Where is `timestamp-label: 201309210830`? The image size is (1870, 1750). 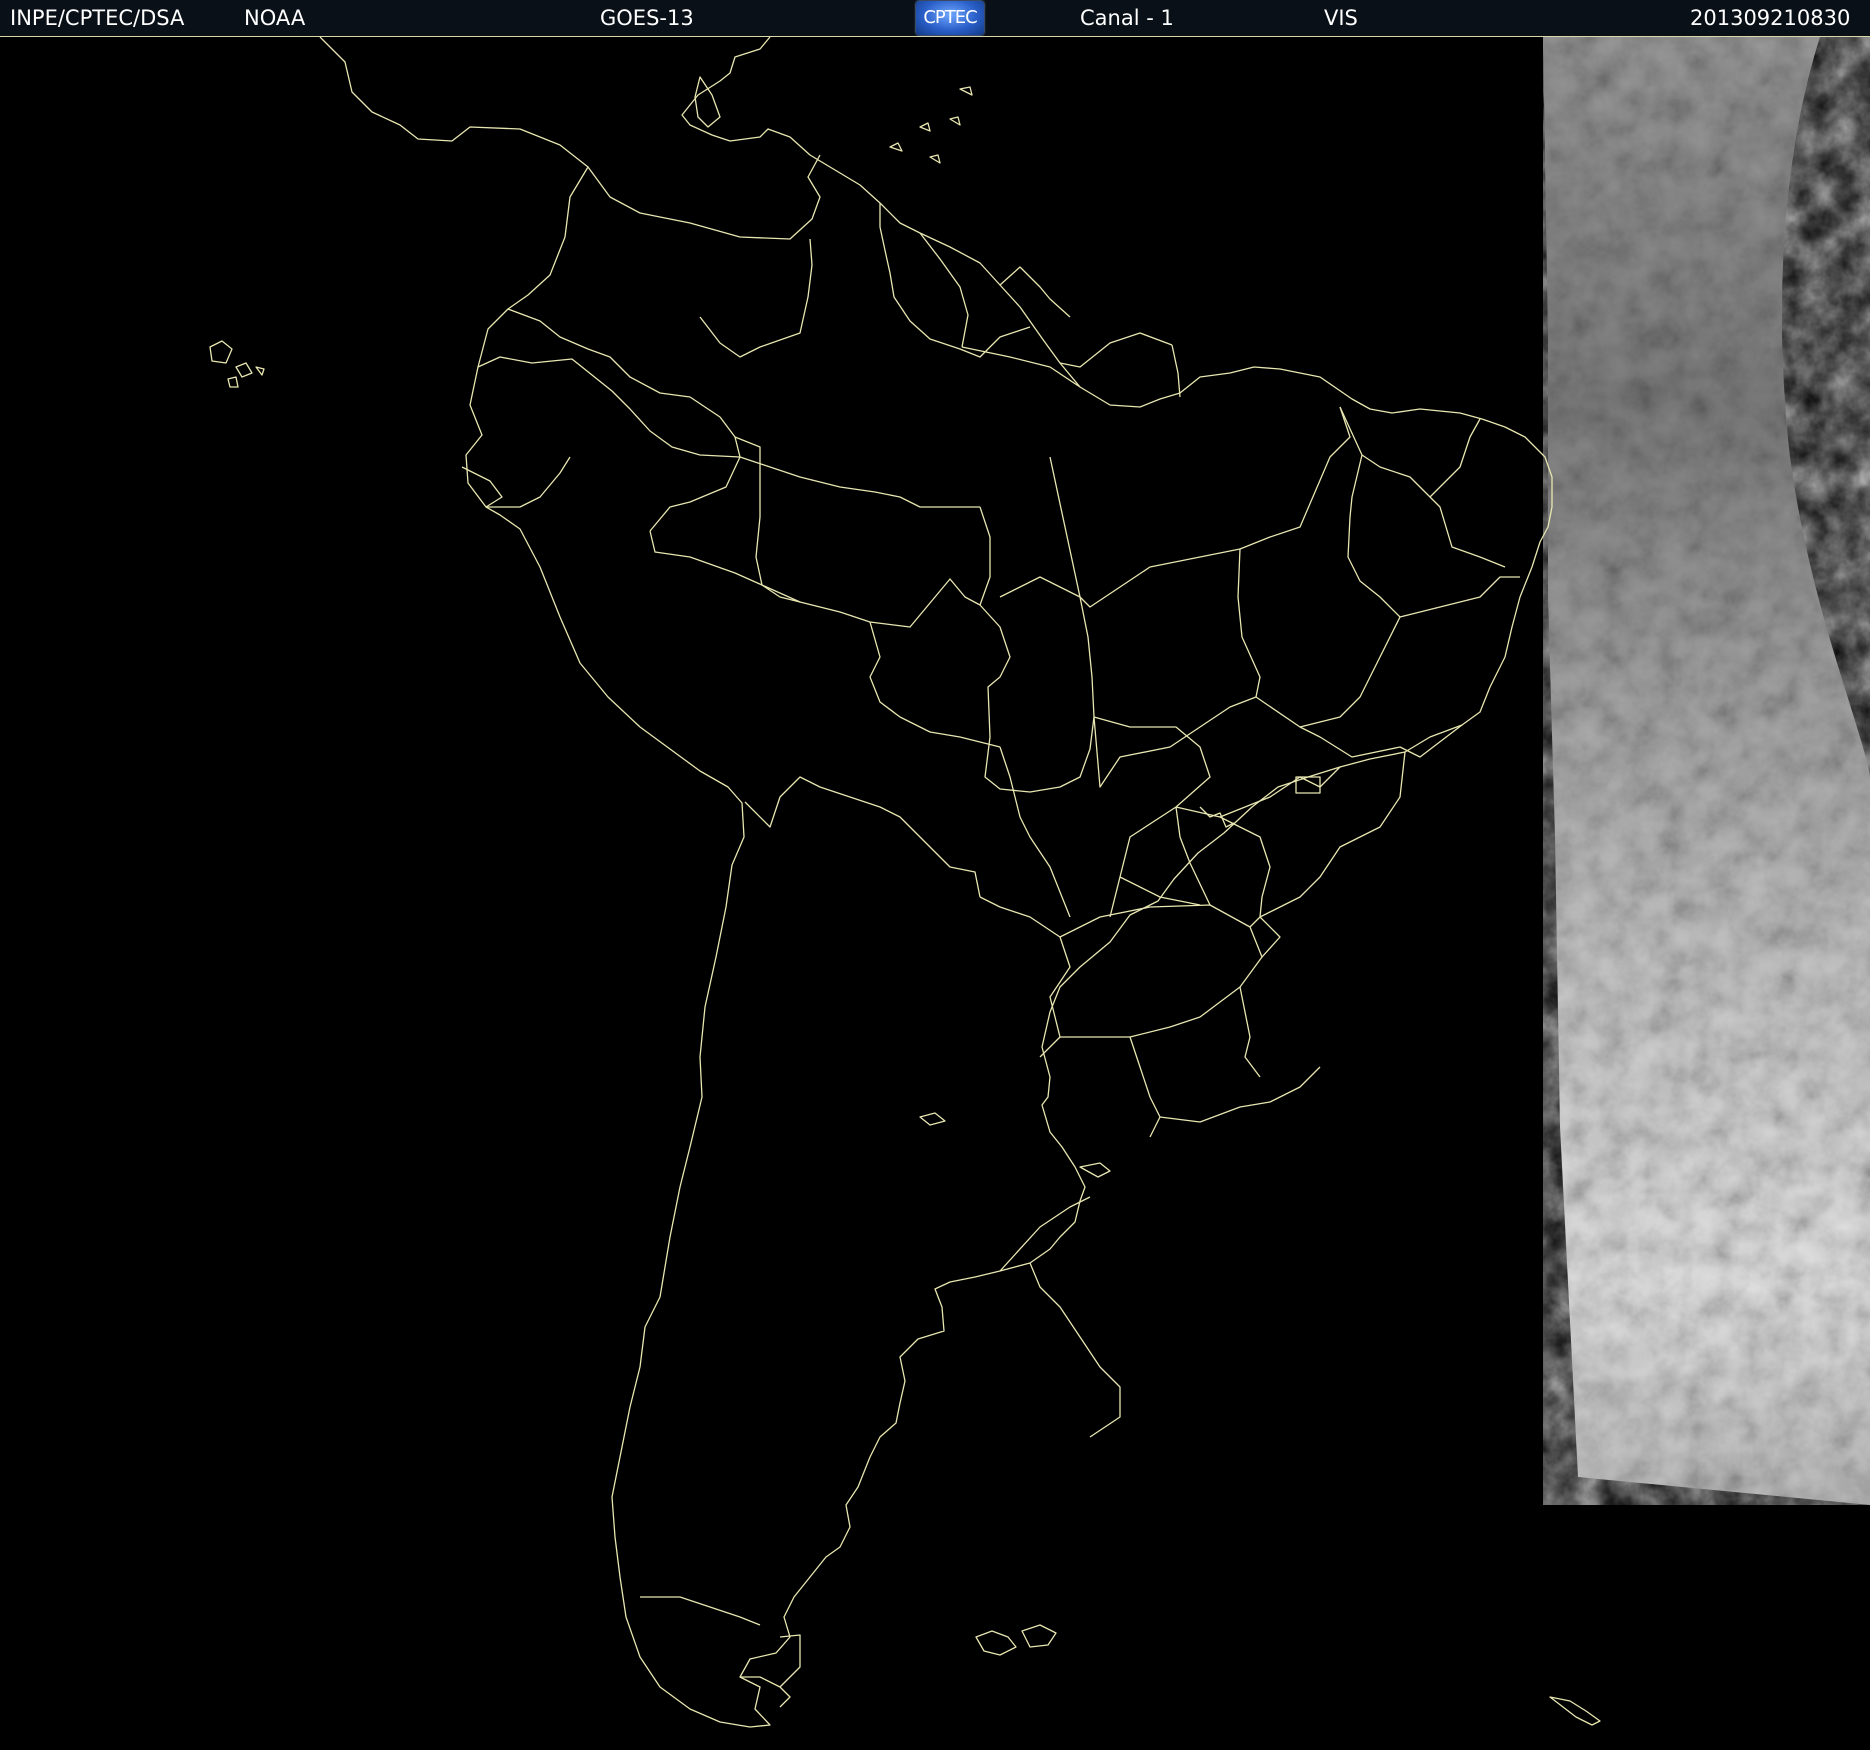
timestamp-label: 201309210830 is located at coordinates (1770, 18).